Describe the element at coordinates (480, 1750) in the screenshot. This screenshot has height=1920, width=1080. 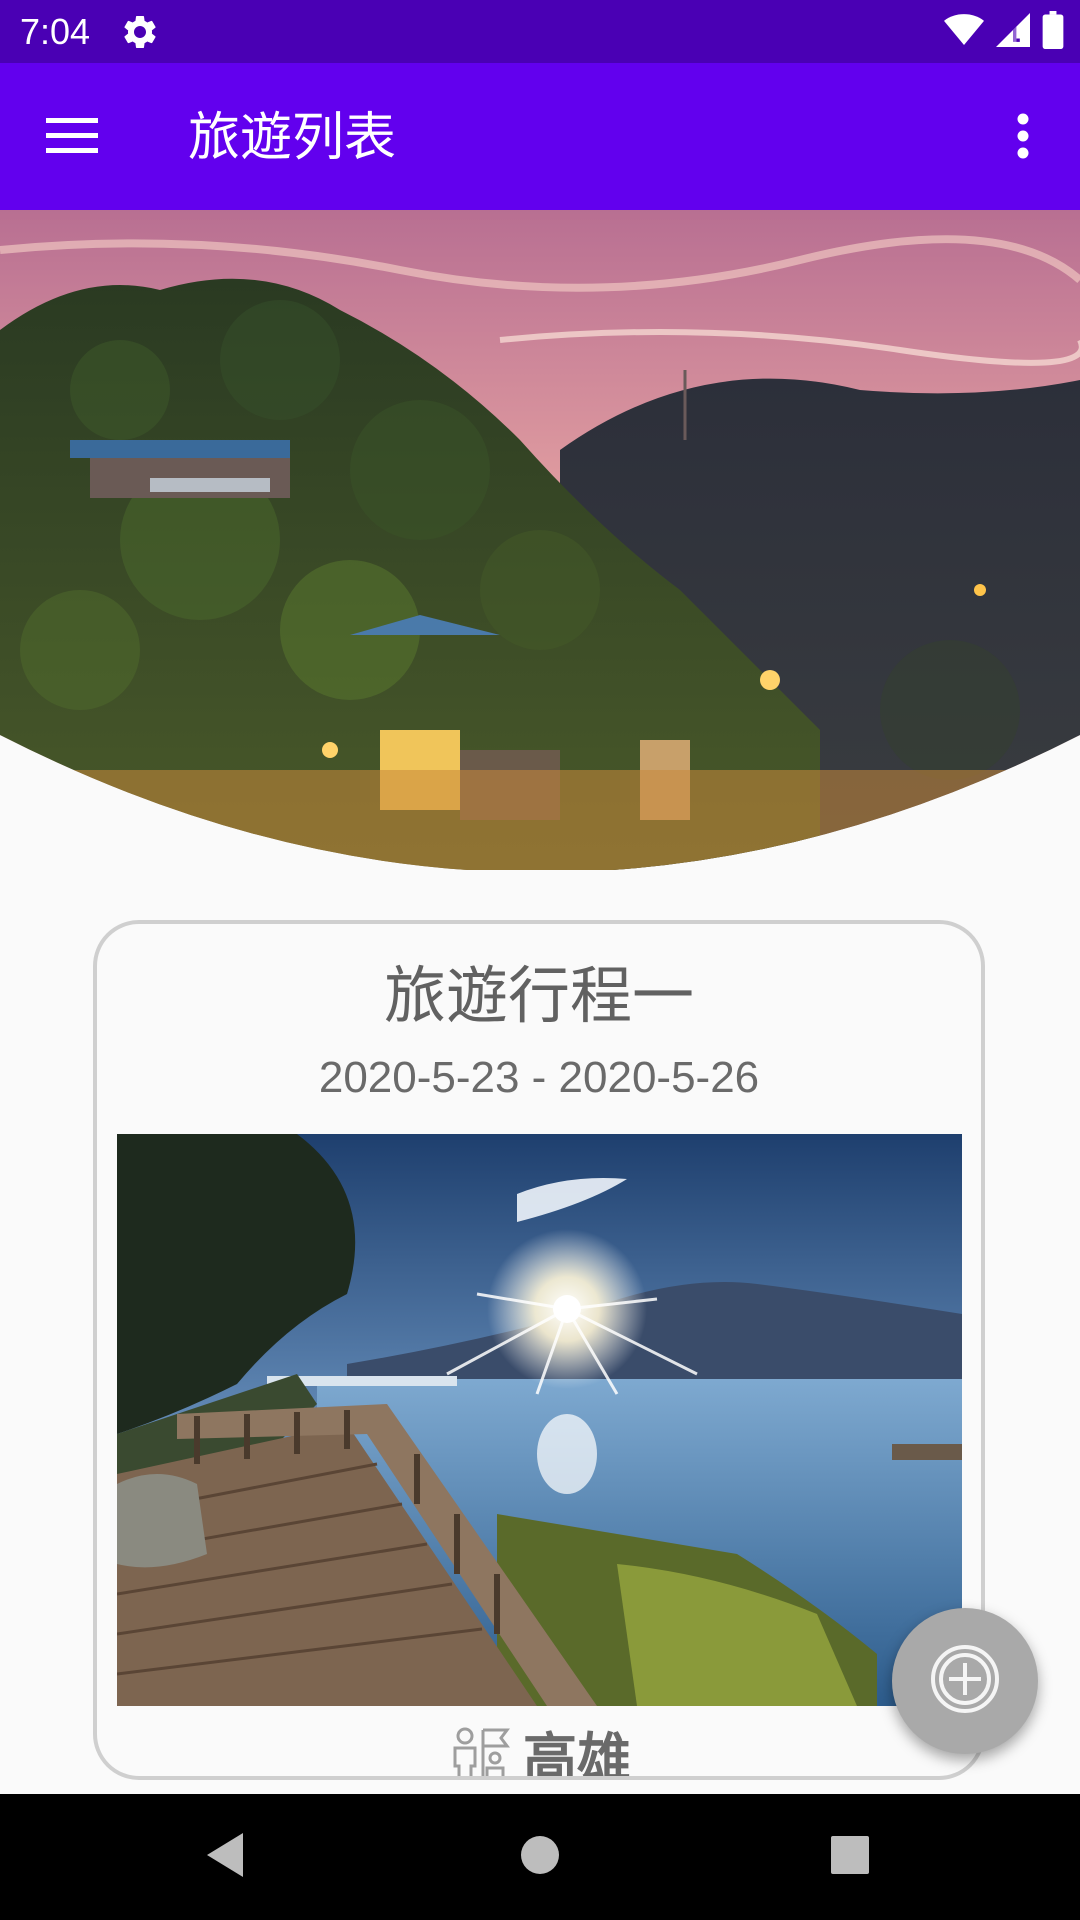
I see `tour-guide-icon` at that location.